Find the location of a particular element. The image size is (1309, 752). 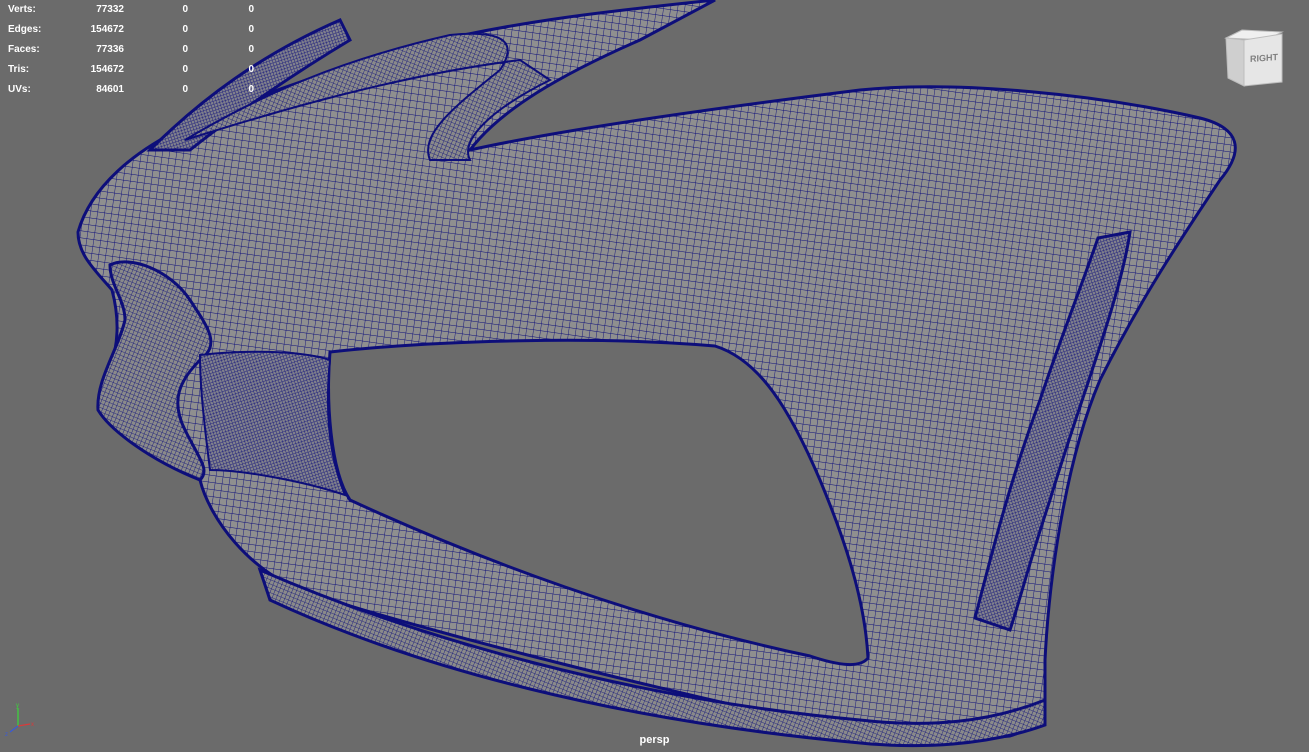

hud-label: Faces: is located at coordinates (24, 49).